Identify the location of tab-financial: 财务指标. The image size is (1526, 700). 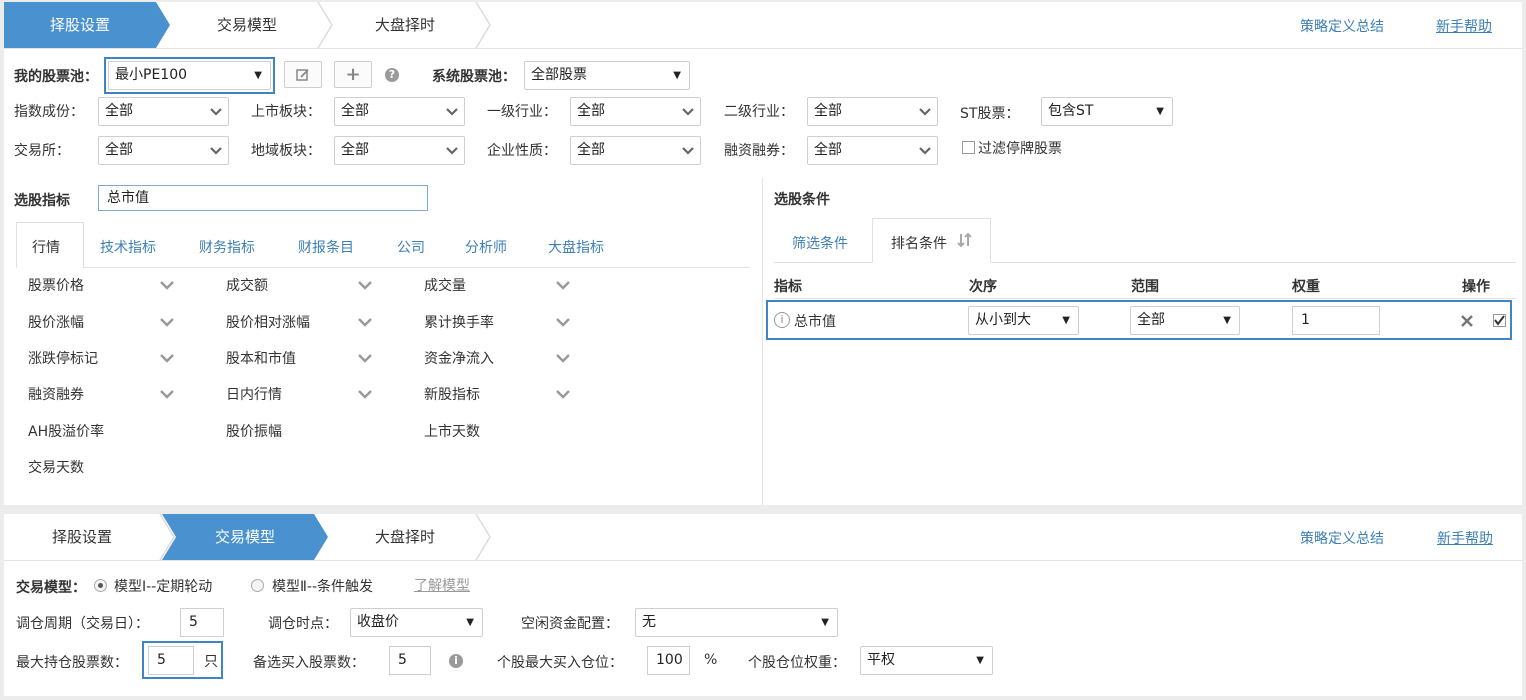
(227, 247).